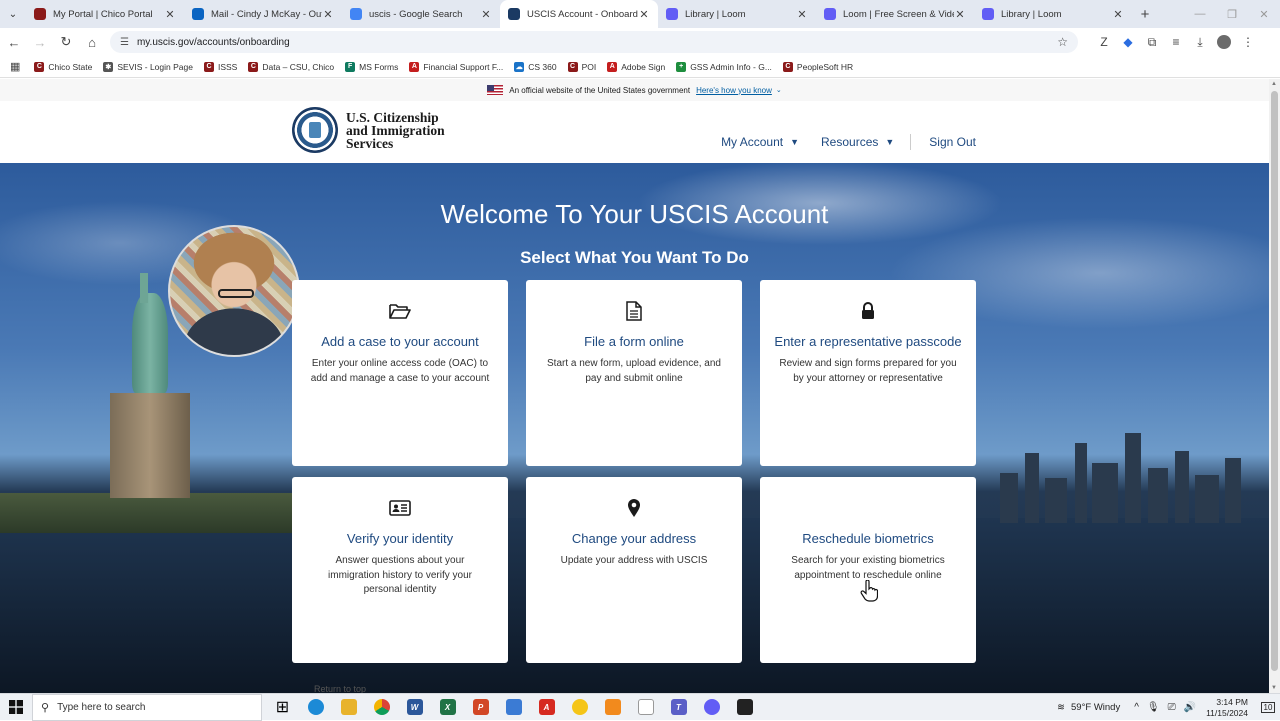 The image size is (1280, 721). What do you see at coordinates (579, 14) in the screenshot?
I see `browser-tab: USCIS Account - Onboarding✕` at bounding box center [579, 14].